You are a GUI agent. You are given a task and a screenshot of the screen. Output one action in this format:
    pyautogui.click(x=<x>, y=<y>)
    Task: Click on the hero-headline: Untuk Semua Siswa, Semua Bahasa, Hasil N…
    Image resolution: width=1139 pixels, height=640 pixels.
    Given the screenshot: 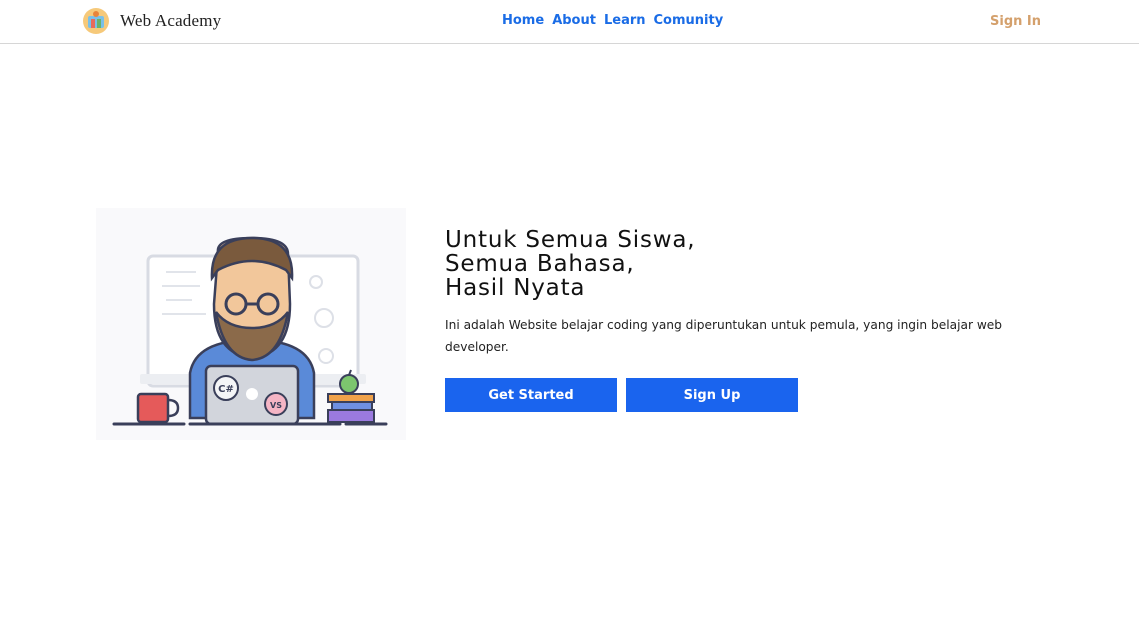 What is the action you would take?
    pyautogui.click(x=735, y=264)
    